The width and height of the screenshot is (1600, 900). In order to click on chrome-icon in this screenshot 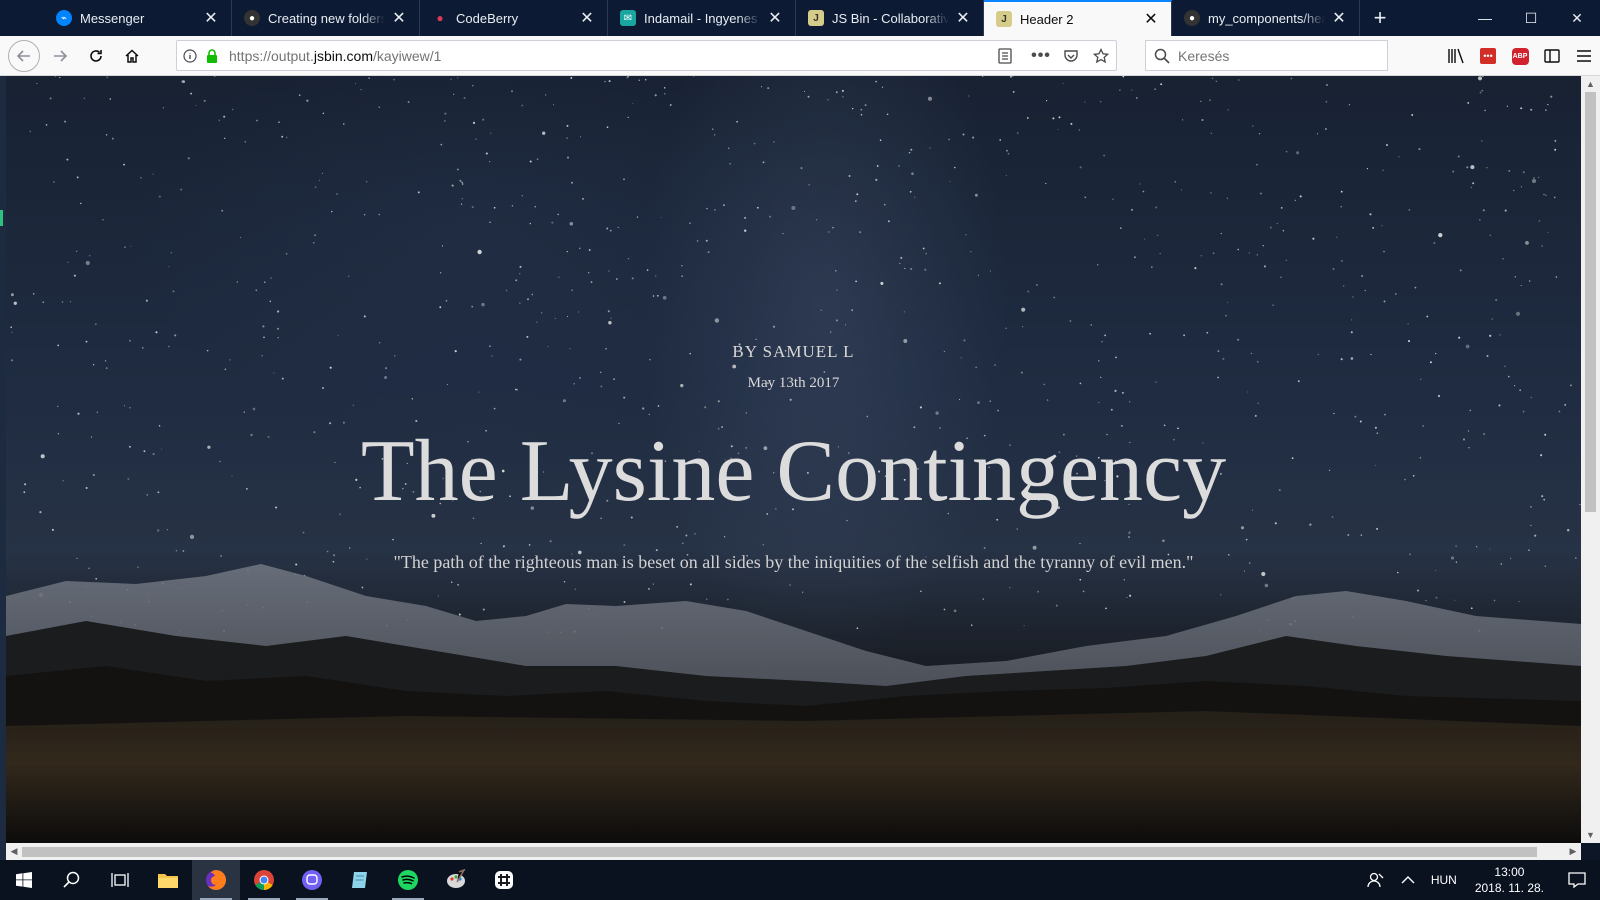, I will do `click(264, 880)`.